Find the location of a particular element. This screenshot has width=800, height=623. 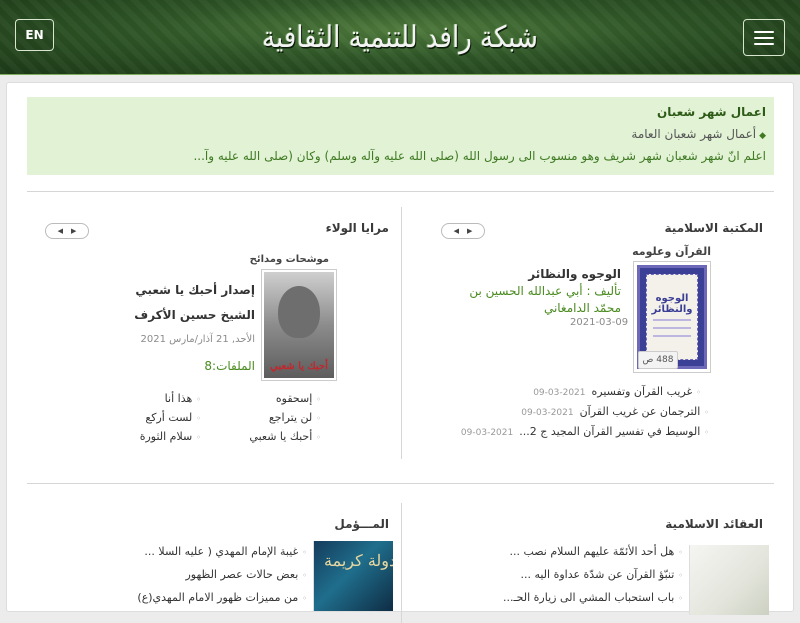

mumal-thumbnail: دولة كريمة is located at coordinates (353, 576).